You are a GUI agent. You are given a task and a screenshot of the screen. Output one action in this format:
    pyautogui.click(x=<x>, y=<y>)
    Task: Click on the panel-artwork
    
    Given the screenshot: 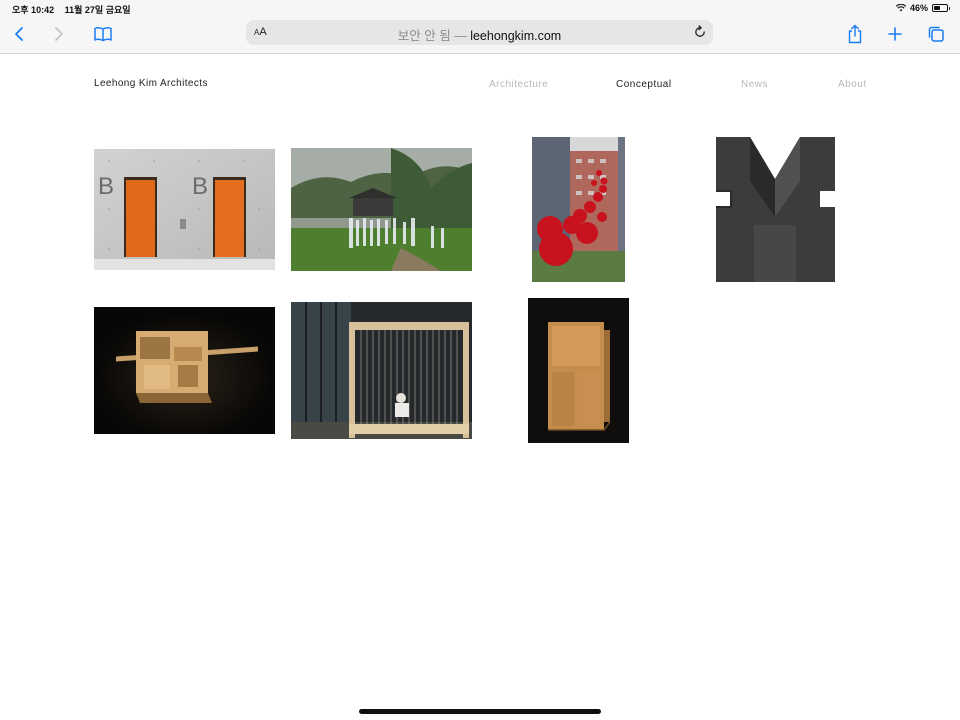 What is the action you would take?
    pyautogui.click(x=578, y=370)
    